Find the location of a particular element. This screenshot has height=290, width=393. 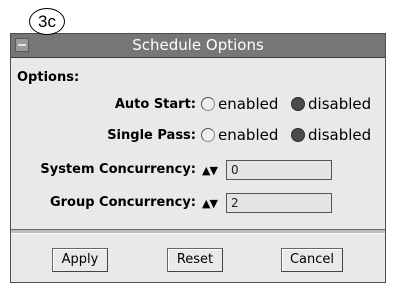

title-bar: Schedule Options is located at coordinates (198, 46).